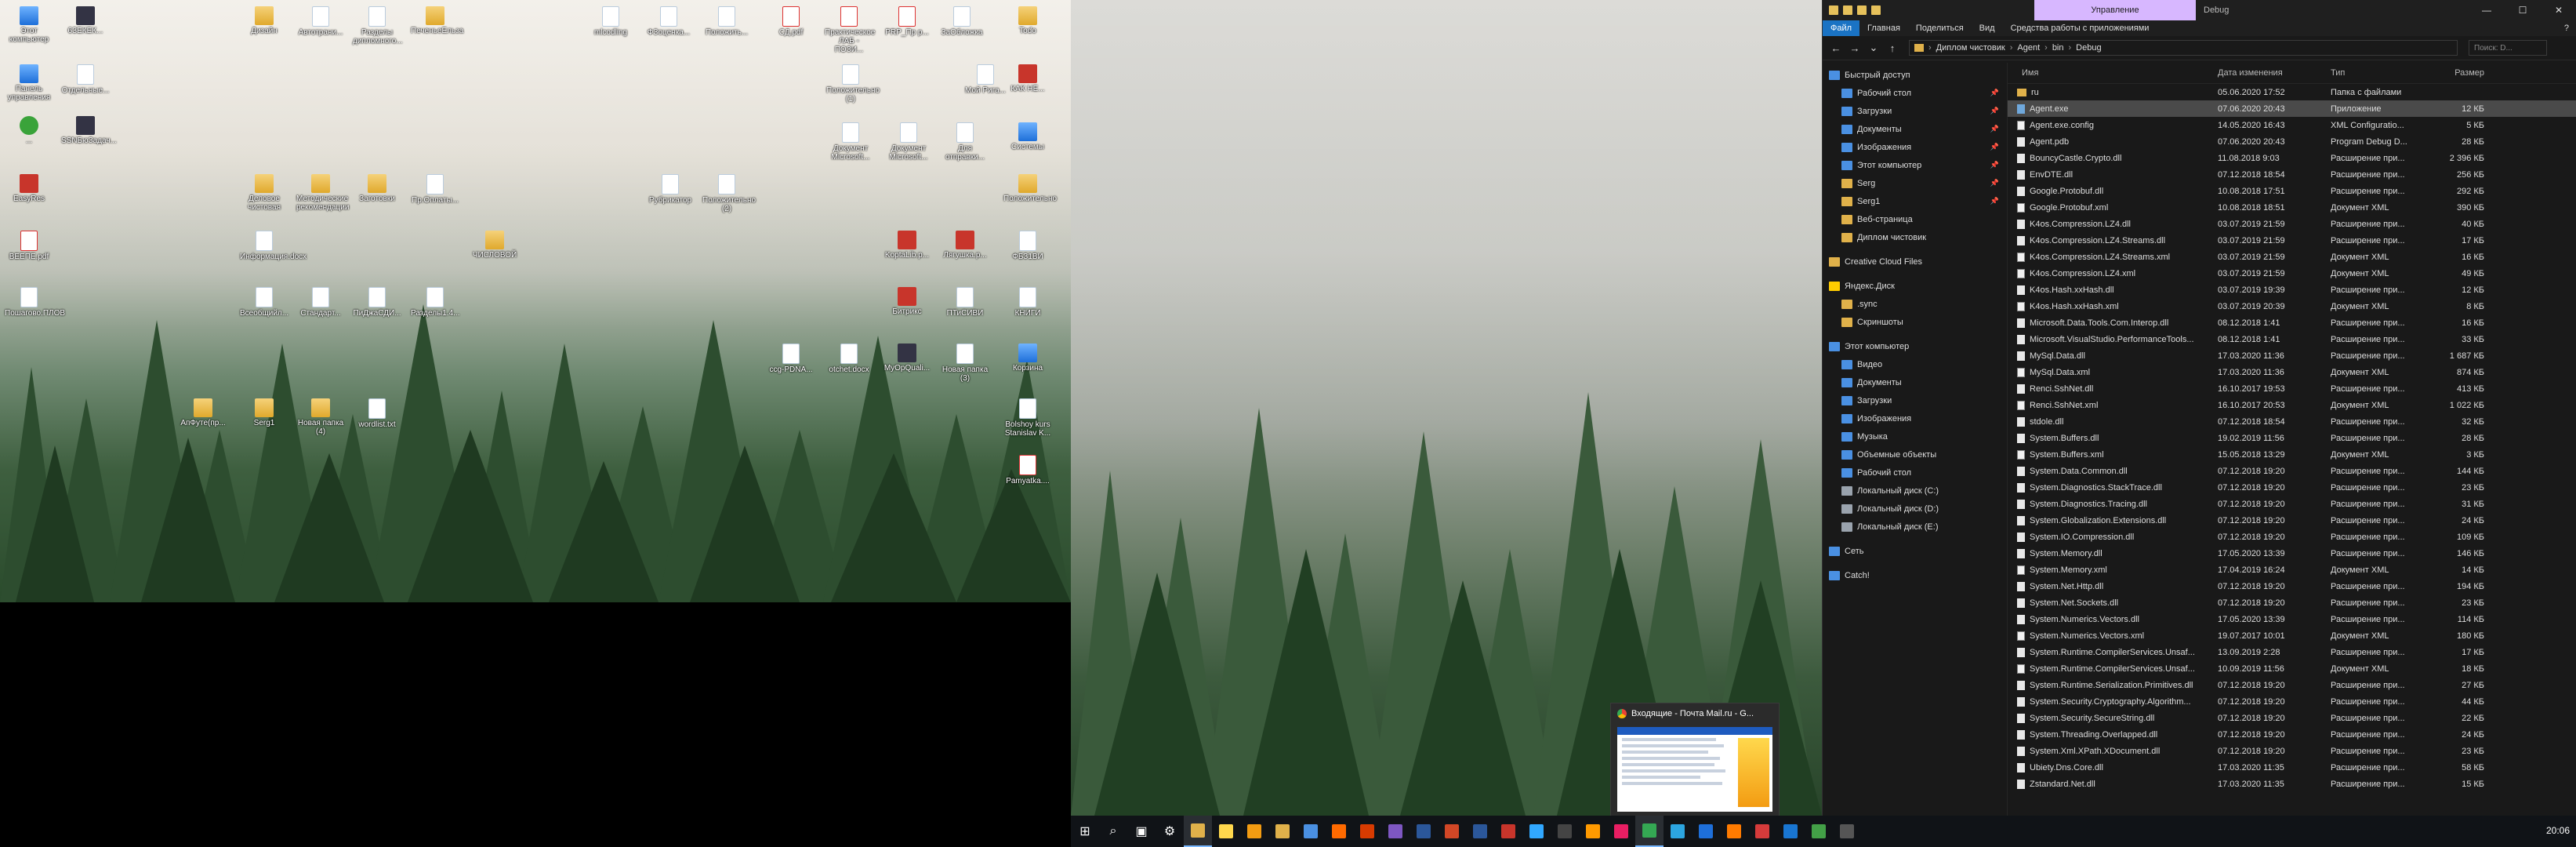 The width and height of the screenshot is (2576, 847). Describe the element at coordinates (1027, 246) in the screenshot. I see `desktop-icon: ФБЗ1ВИ` at that location.